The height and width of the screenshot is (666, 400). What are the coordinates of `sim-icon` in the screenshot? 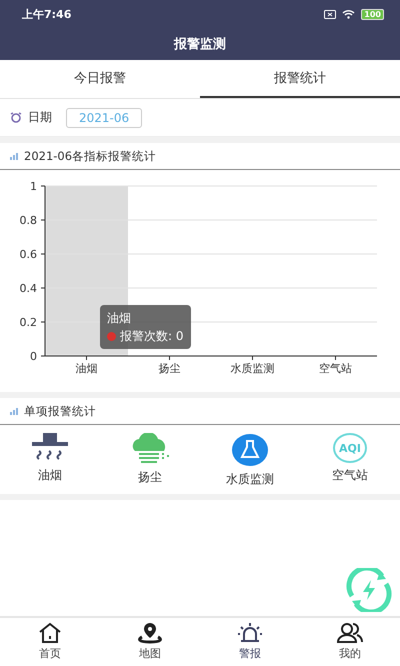 It's located at (330, 14).